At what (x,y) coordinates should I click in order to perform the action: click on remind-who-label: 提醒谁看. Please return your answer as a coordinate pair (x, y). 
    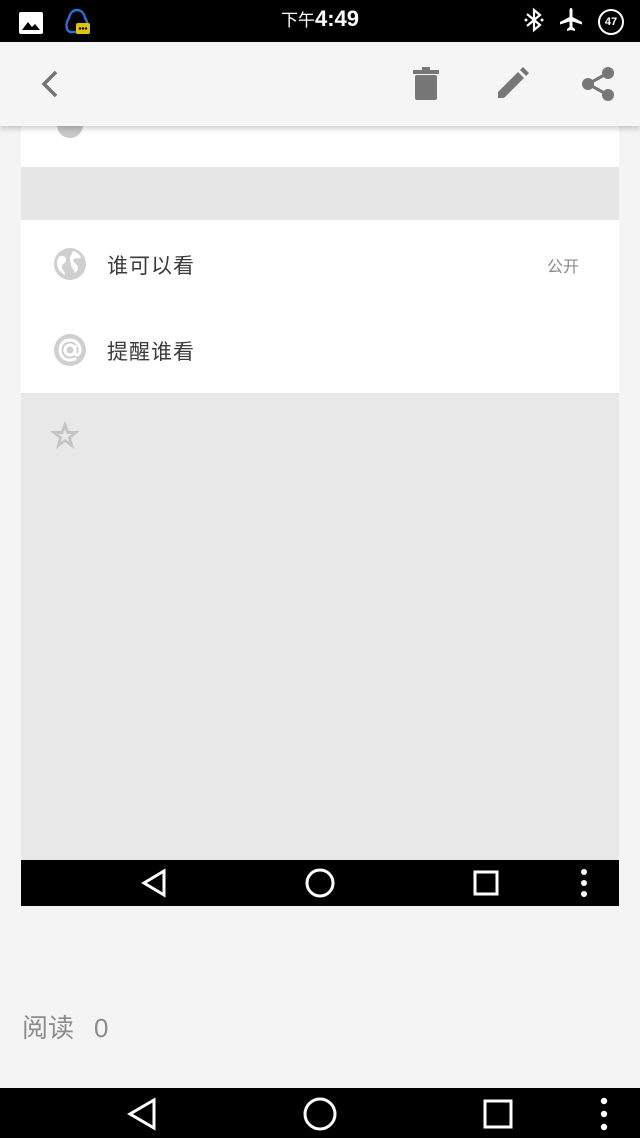
    Looking at the image, I should click on (151, 352).